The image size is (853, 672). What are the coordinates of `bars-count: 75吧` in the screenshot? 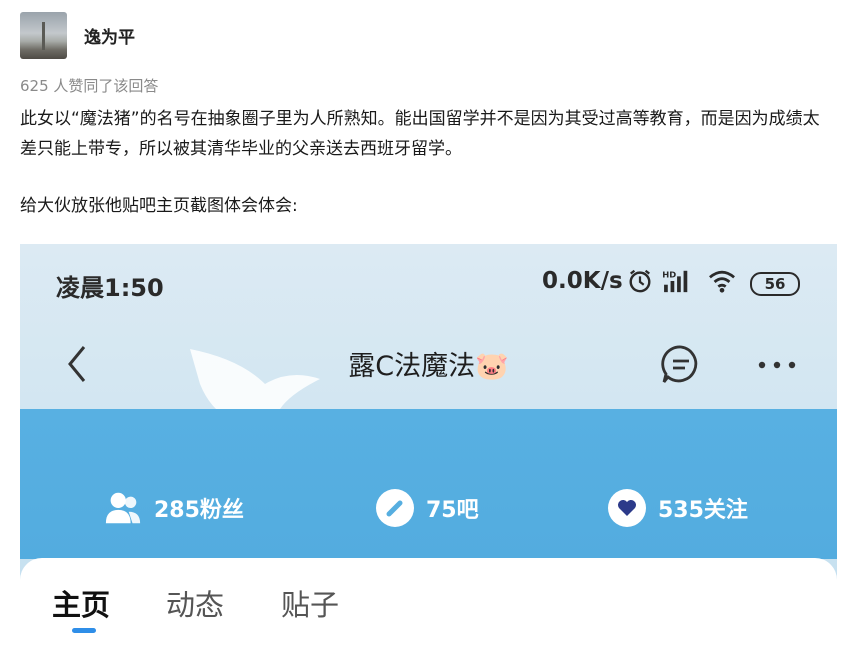 It's located at (452, 510).